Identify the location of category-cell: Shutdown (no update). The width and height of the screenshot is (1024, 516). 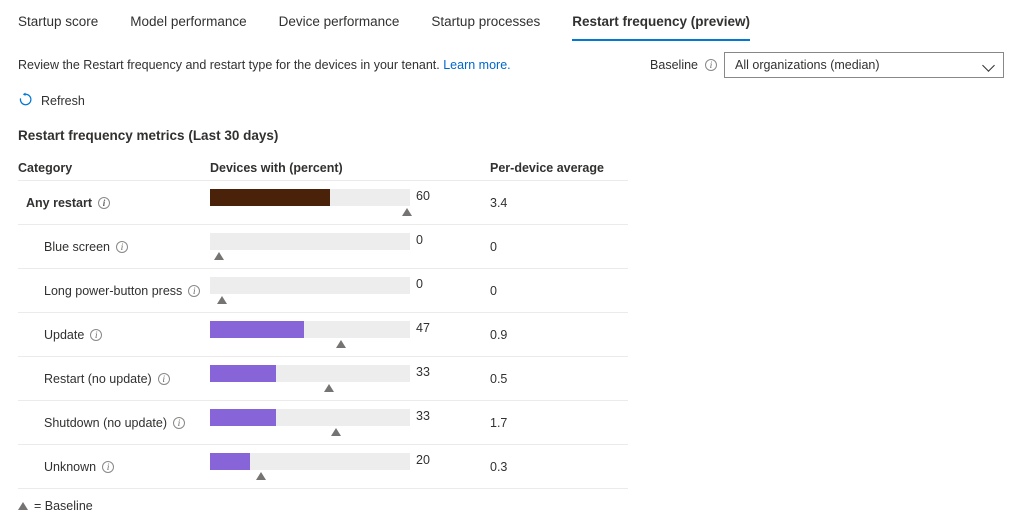
(114, 423).